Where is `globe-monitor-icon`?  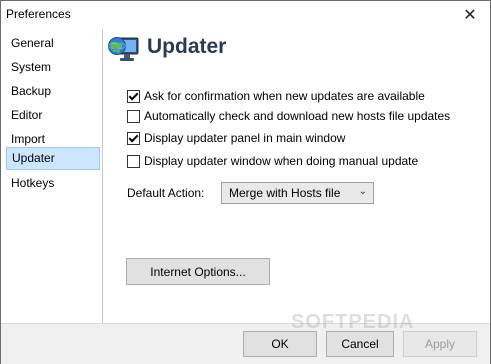 globe-monitor-icon is located at coordinates (123, 49).